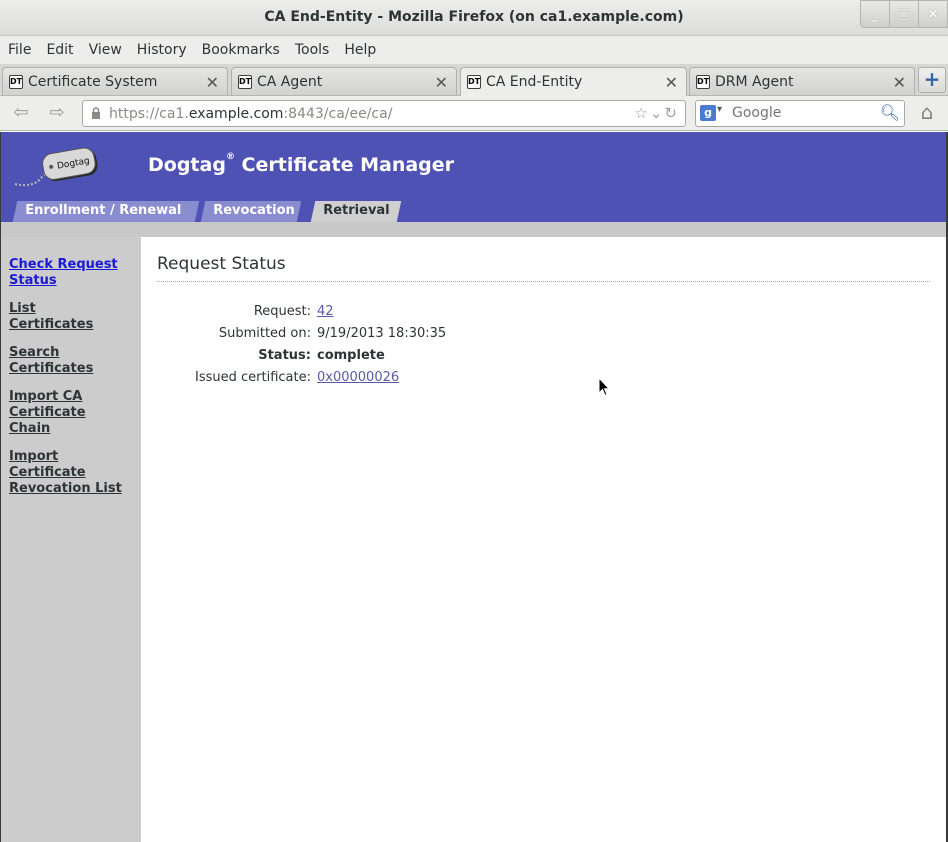  What do you see at coordinates (19, 50) in the screenshot?
I see `menu-file: File` at bounding box center [19, 50].